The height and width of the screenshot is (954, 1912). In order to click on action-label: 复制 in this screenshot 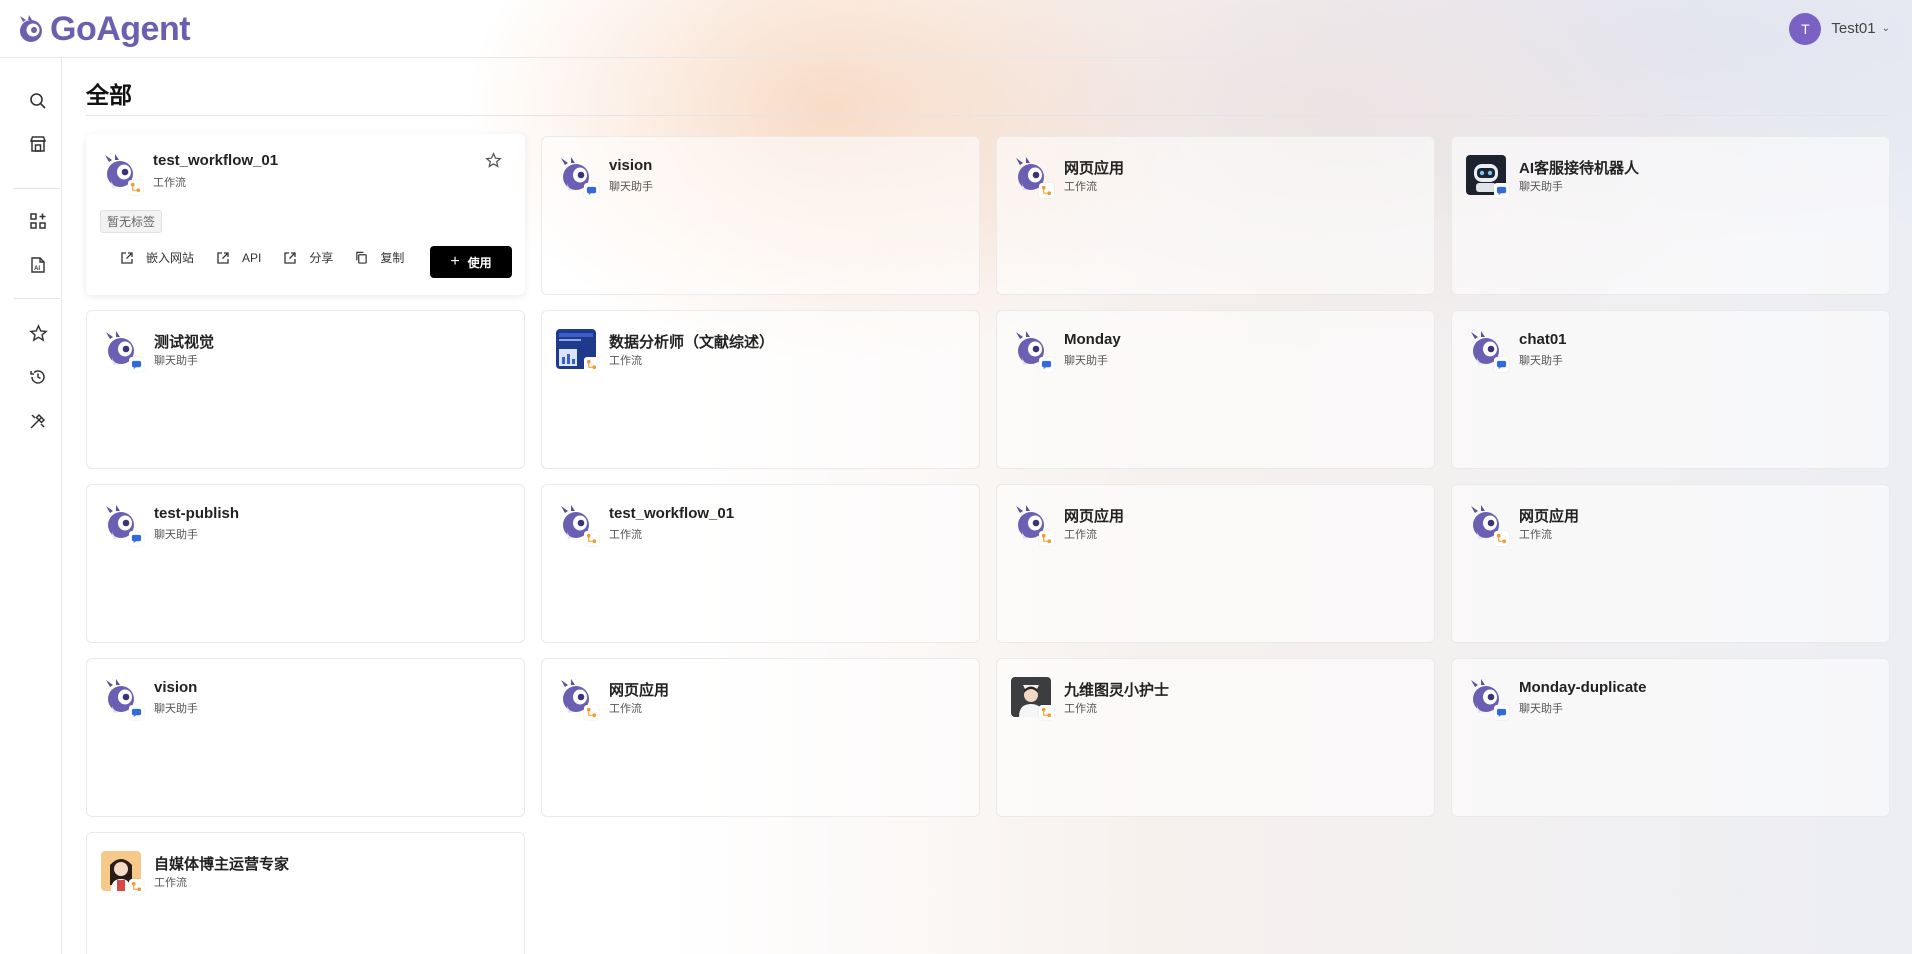, I will do `click(392, 258)`.